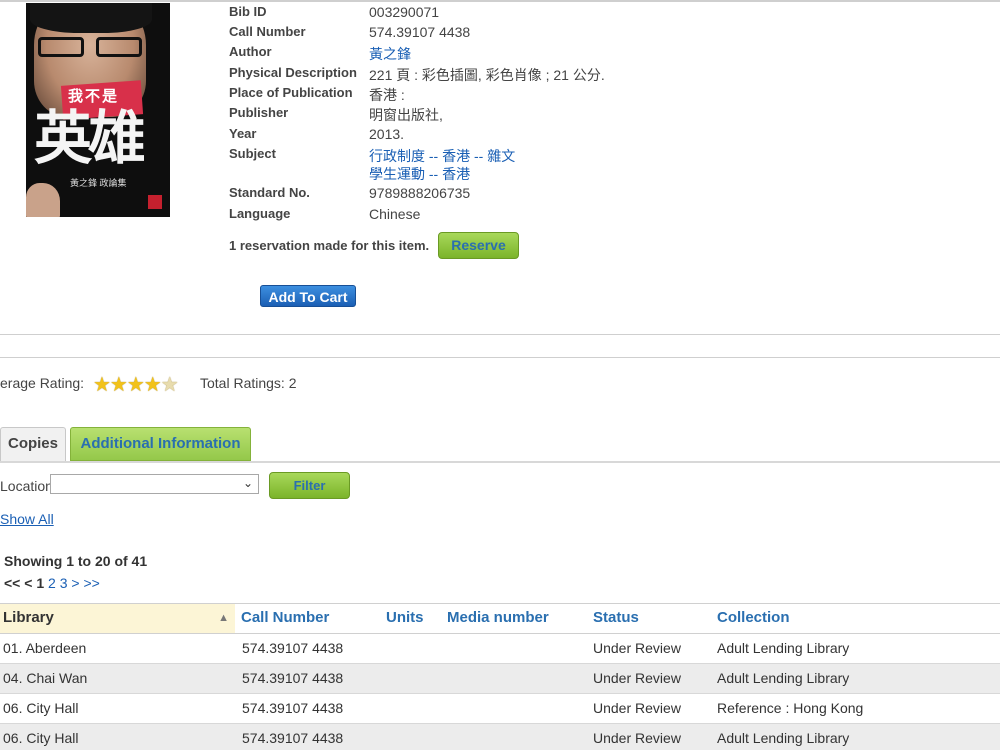 The image size is (1000, 750). What do you see at coordinates (790, 708) in the screenshot?
I see `cell-collection: Reference : Hong Kong` at bounding box center [790, 708].